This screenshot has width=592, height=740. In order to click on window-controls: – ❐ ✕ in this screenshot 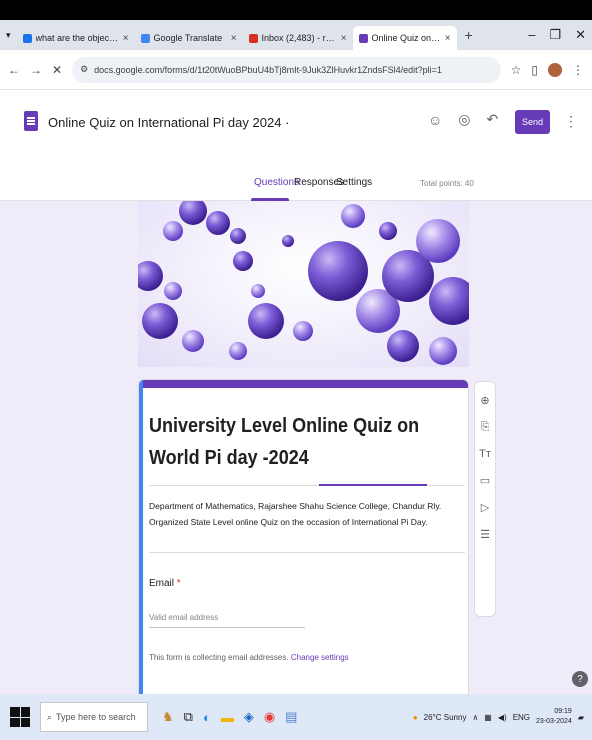, I will do `click(560, 35)`.